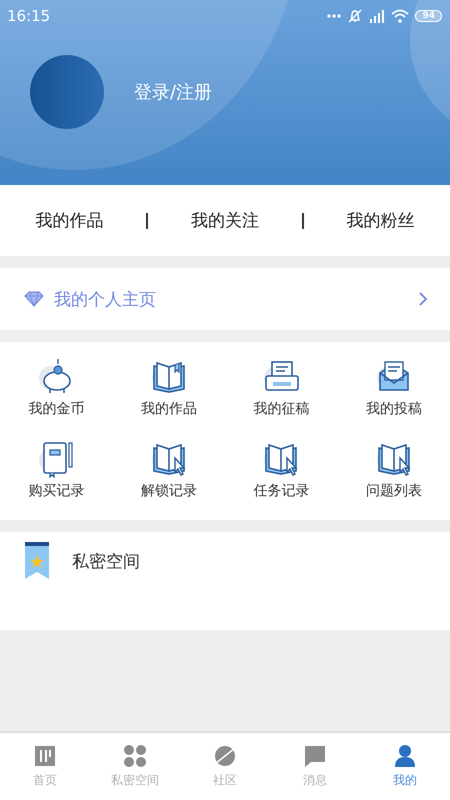 The width and height of the screenshot is (450, 800). What do you see at coordinates (281, 394) in the screenshot?
I see `shortcut-item: 我的征稿` at bounding box center [281, 394].